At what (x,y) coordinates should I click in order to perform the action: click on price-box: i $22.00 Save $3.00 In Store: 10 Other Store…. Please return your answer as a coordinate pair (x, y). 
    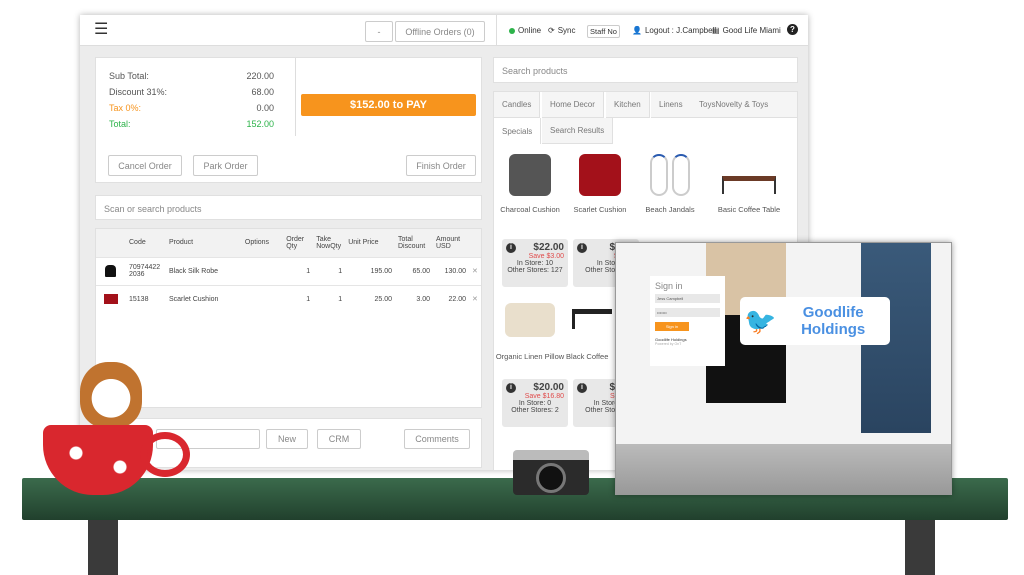
    Looking at the image, I should click on (535, 263).